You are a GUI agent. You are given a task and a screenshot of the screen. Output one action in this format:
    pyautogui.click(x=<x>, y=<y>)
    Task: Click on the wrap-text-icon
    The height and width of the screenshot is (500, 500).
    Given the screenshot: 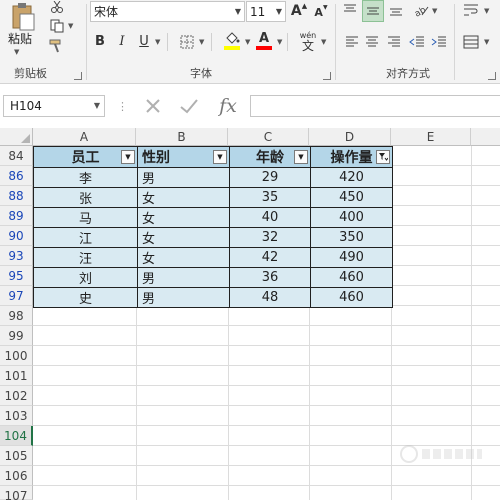 What is the action you would take?
    pyautogui.click(x=471, y=10)
    